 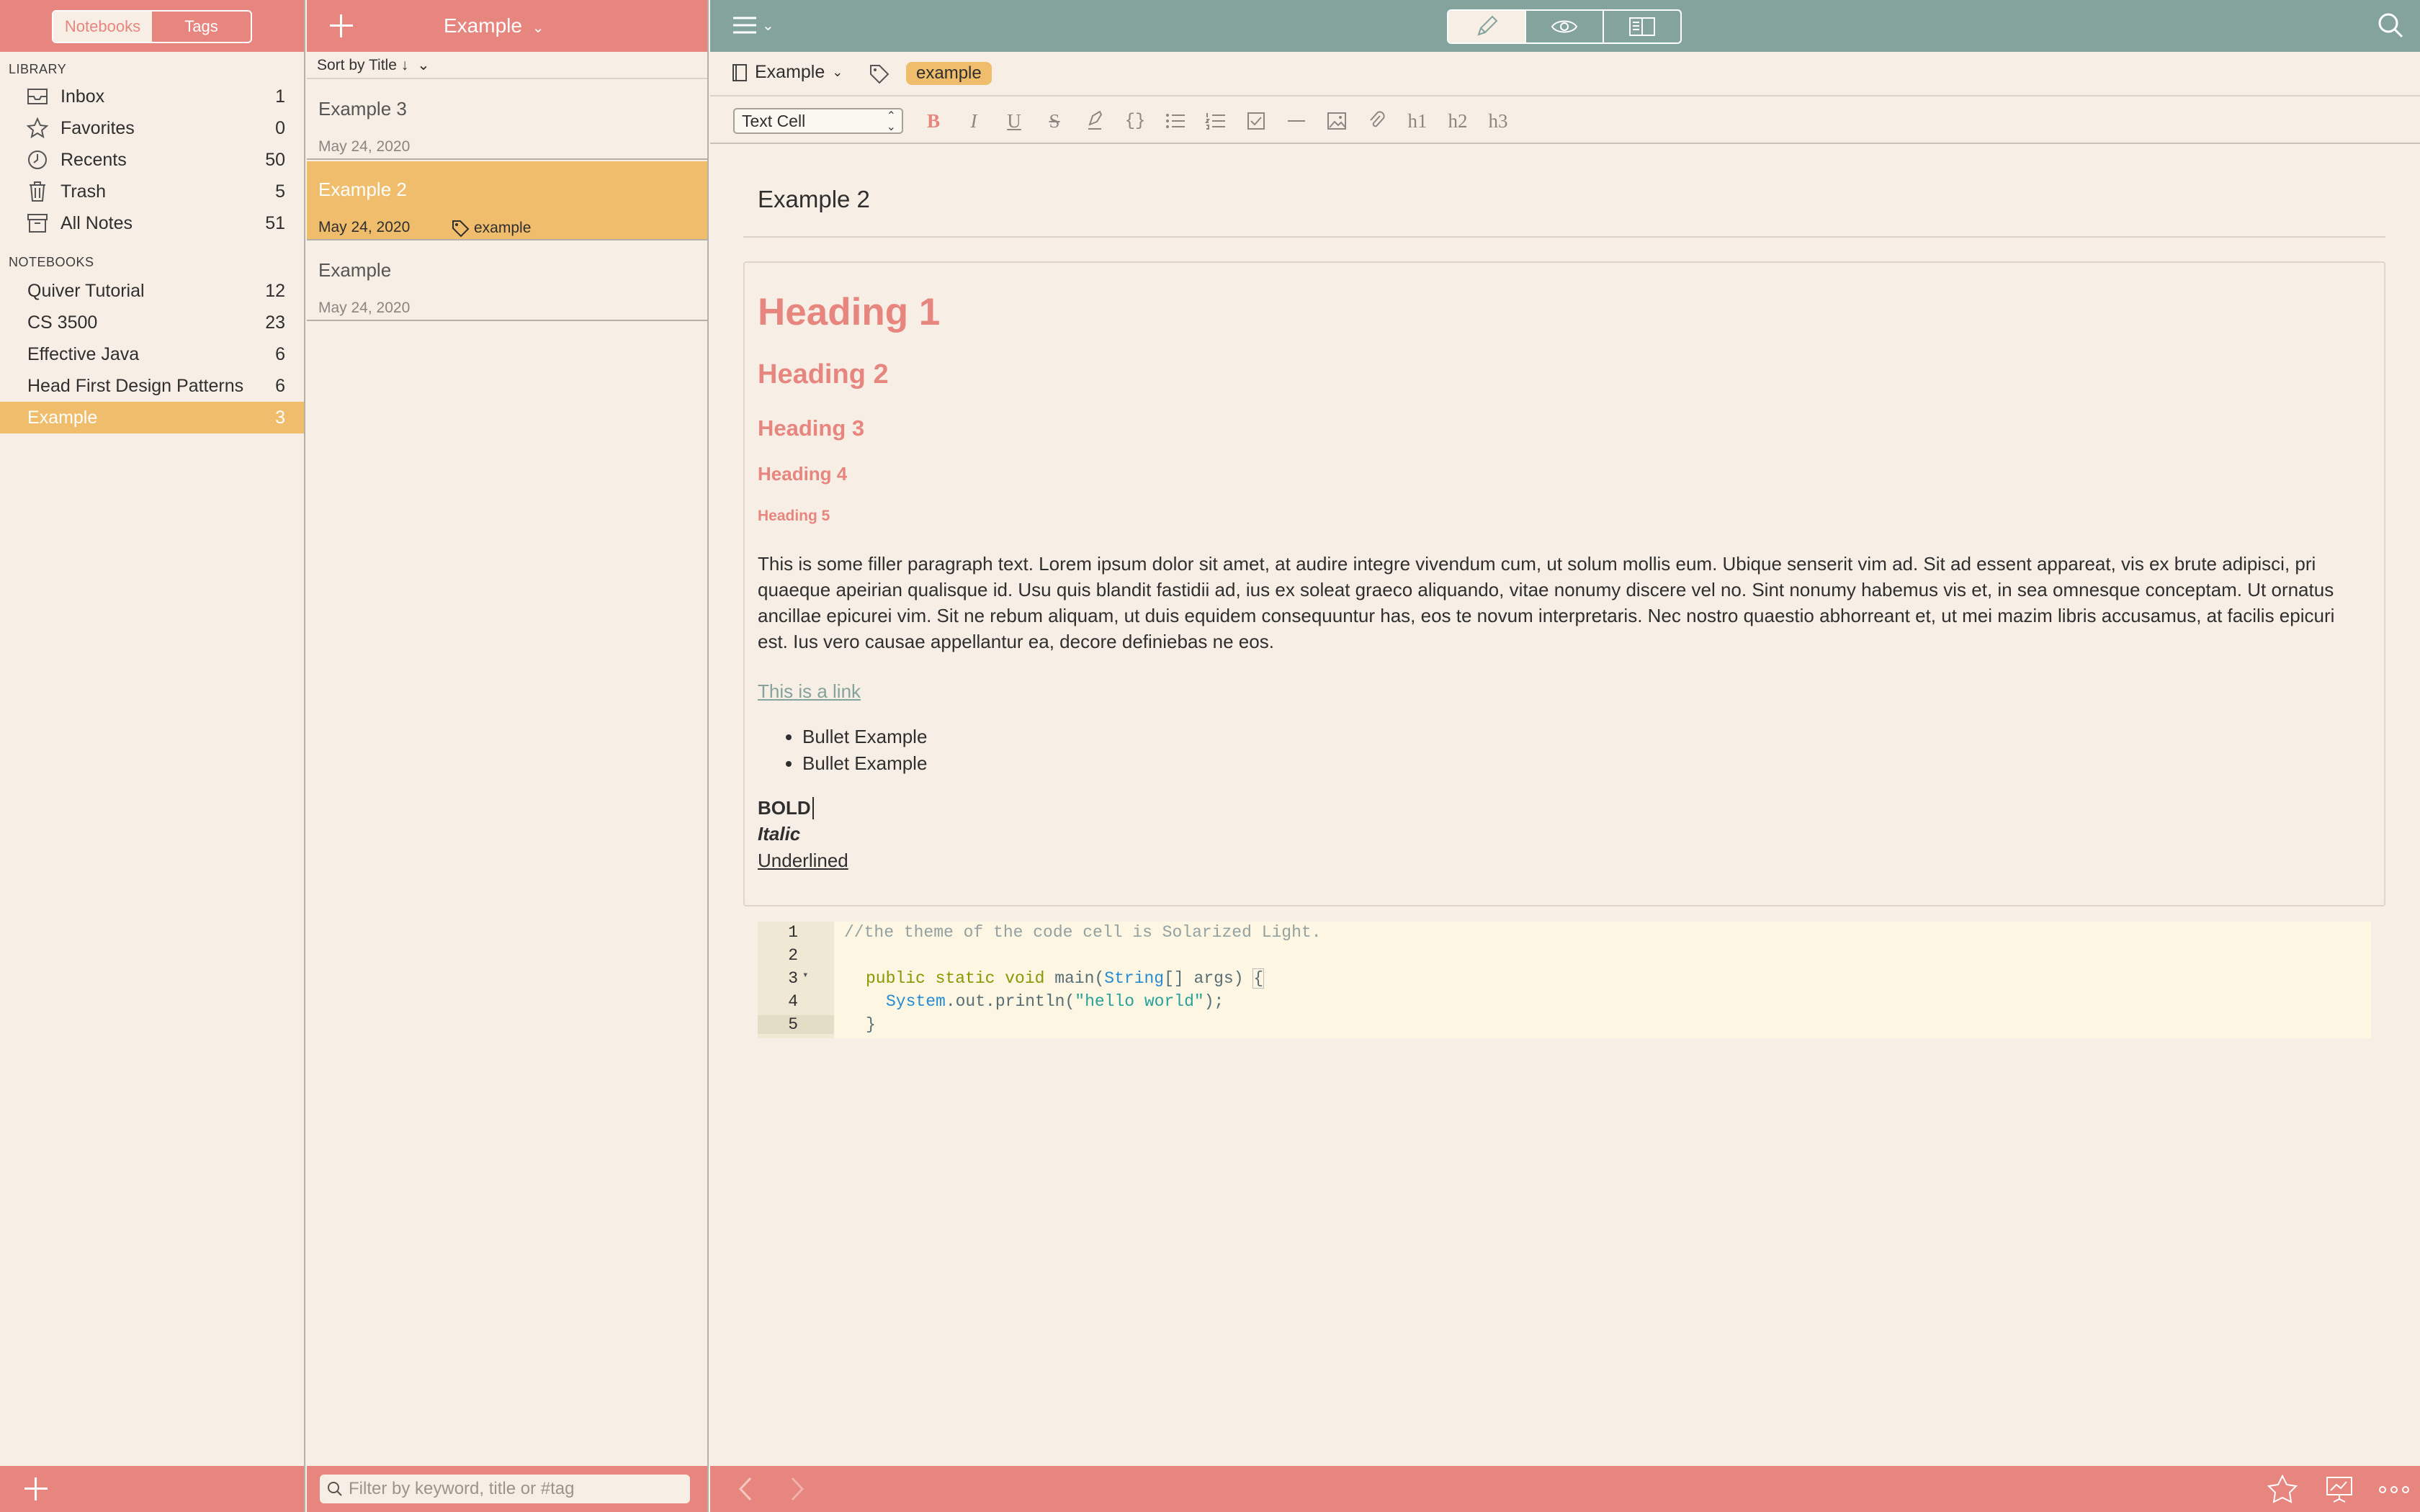 What do you see at coordinates (275, 290) in the screenshot?
I see `notebook-count: 12` at bounding box center [275, 290].